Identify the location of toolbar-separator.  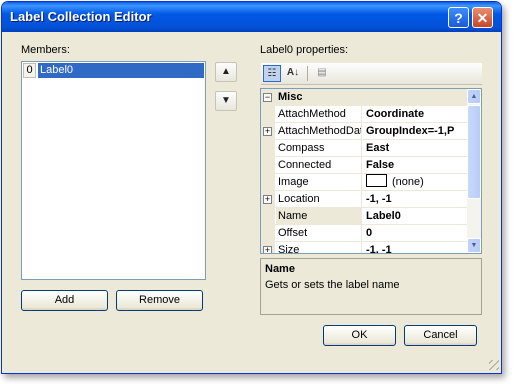
(307, 73).